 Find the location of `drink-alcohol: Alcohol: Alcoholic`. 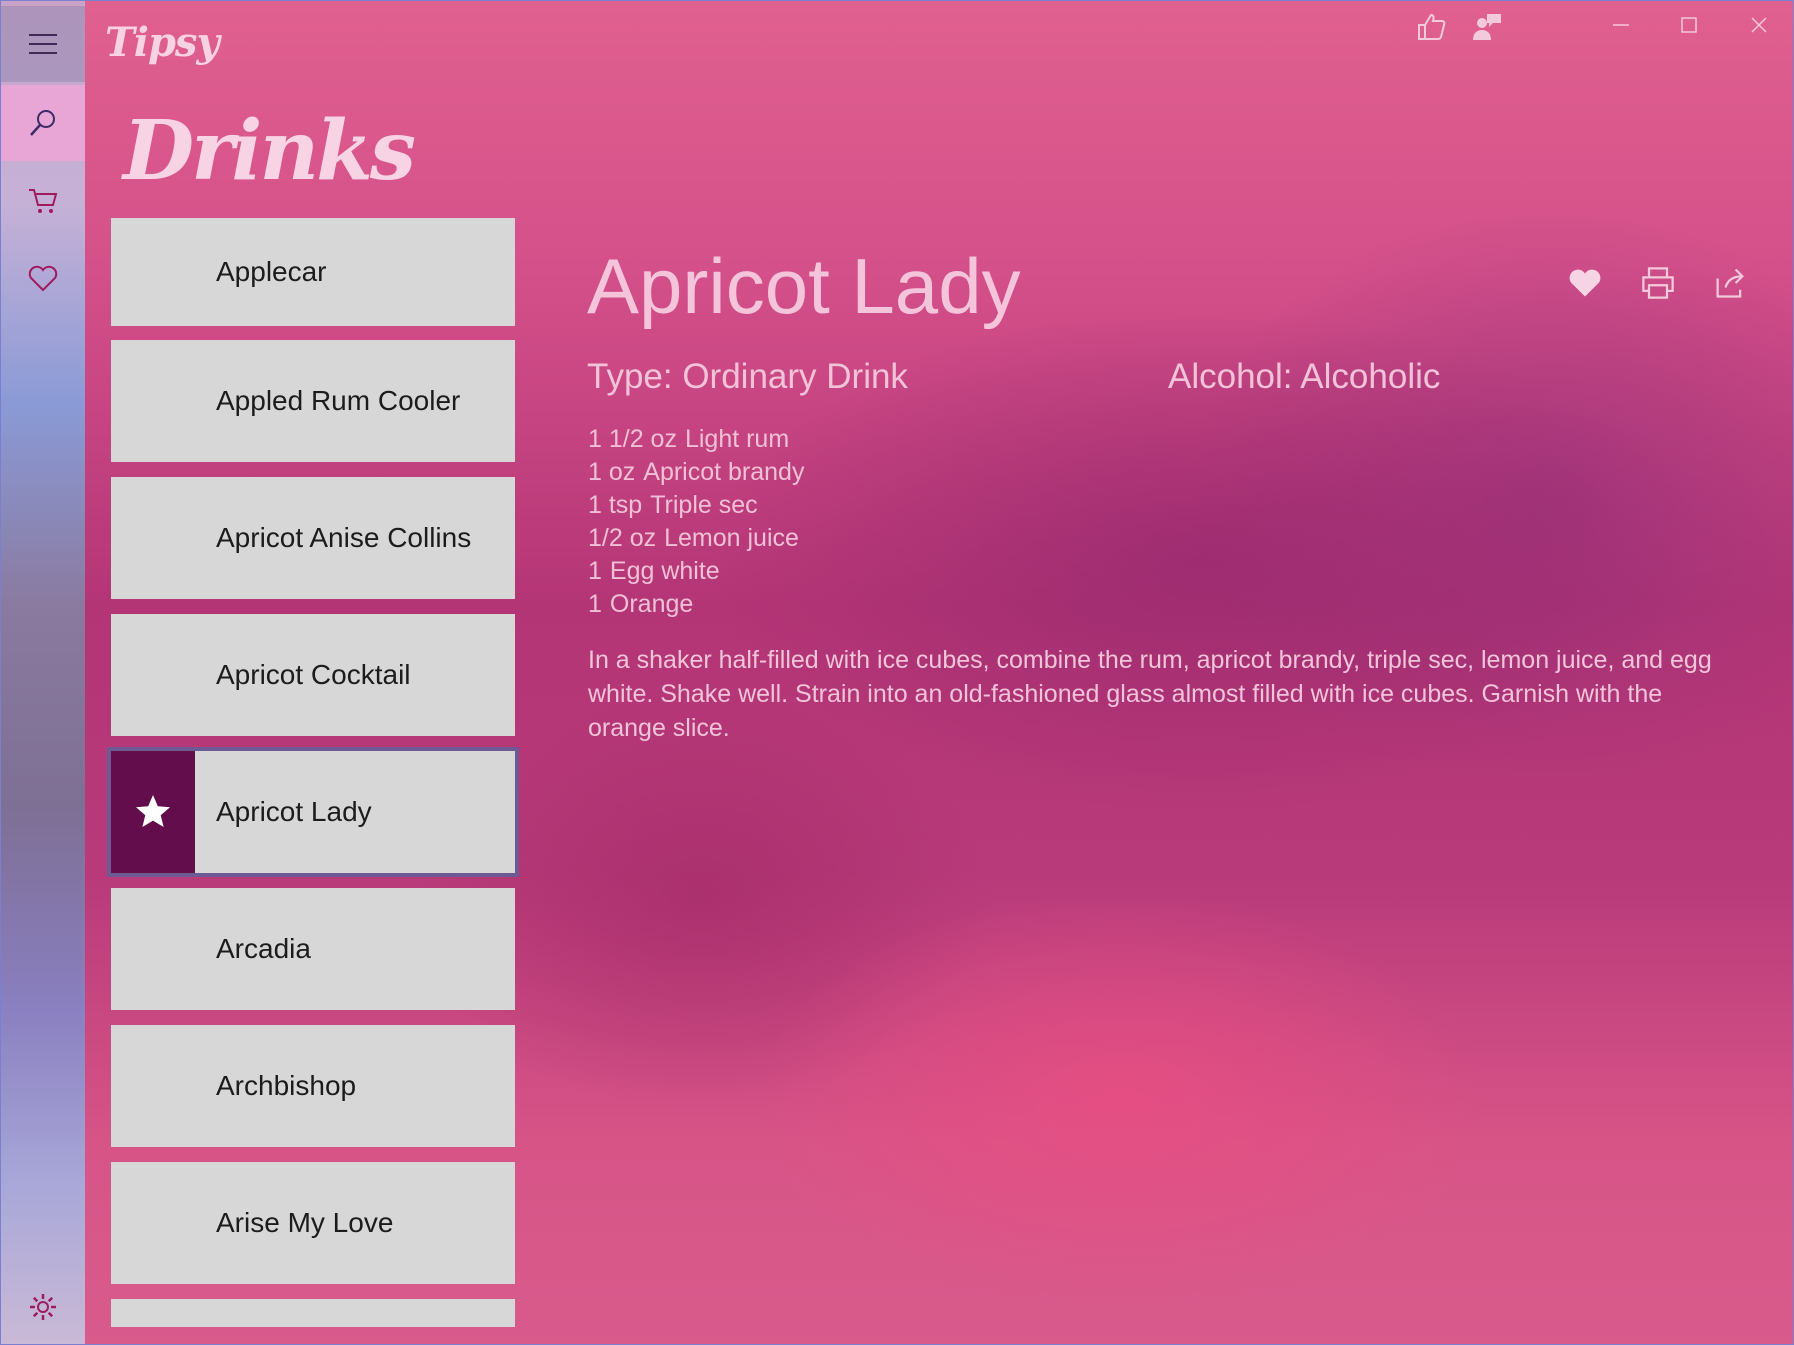

drink-alcohol: Alcohol: Alcoholic is located at coordinates (1304, 376).